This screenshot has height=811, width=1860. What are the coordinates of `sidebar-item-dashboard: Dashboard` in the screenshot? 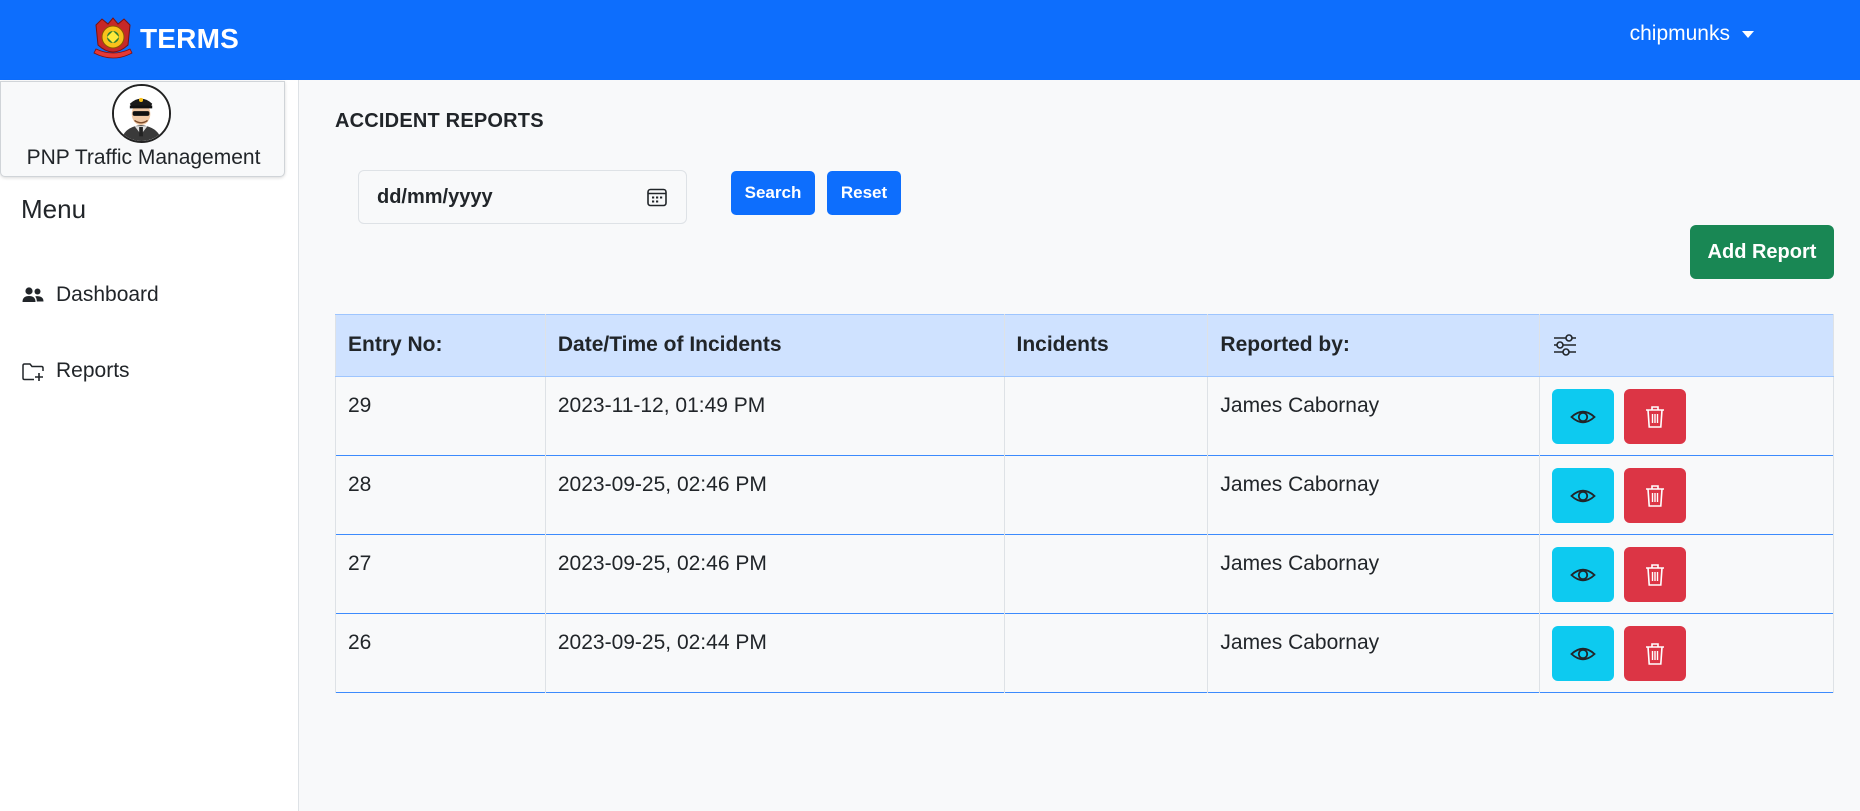 It's located at (90, 295).